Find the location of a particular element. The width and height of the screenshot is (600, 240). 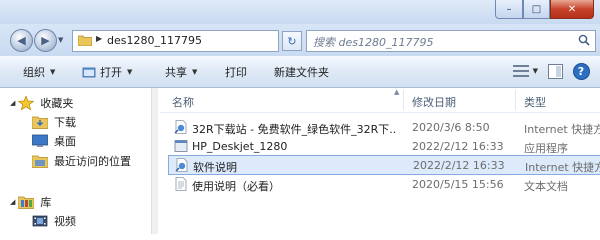

sidebar-item-label: 视频 is located at coordinates (65, 221).